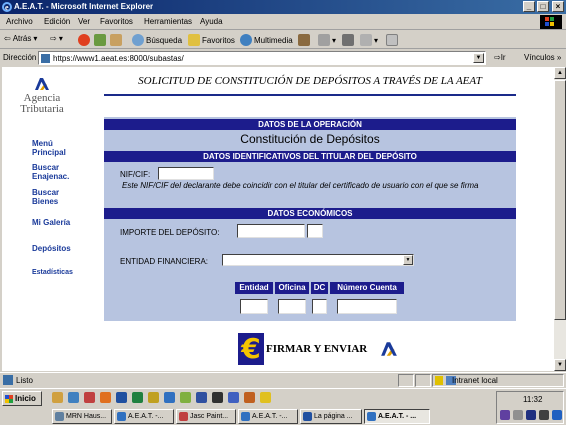 Image resolution: width=566 pixels, height=425 pixels. What do you see at coordinates (116, 21) in the screenshot?
I see `menu-favoritos: Favoritos` at bounding box center [116, 21].